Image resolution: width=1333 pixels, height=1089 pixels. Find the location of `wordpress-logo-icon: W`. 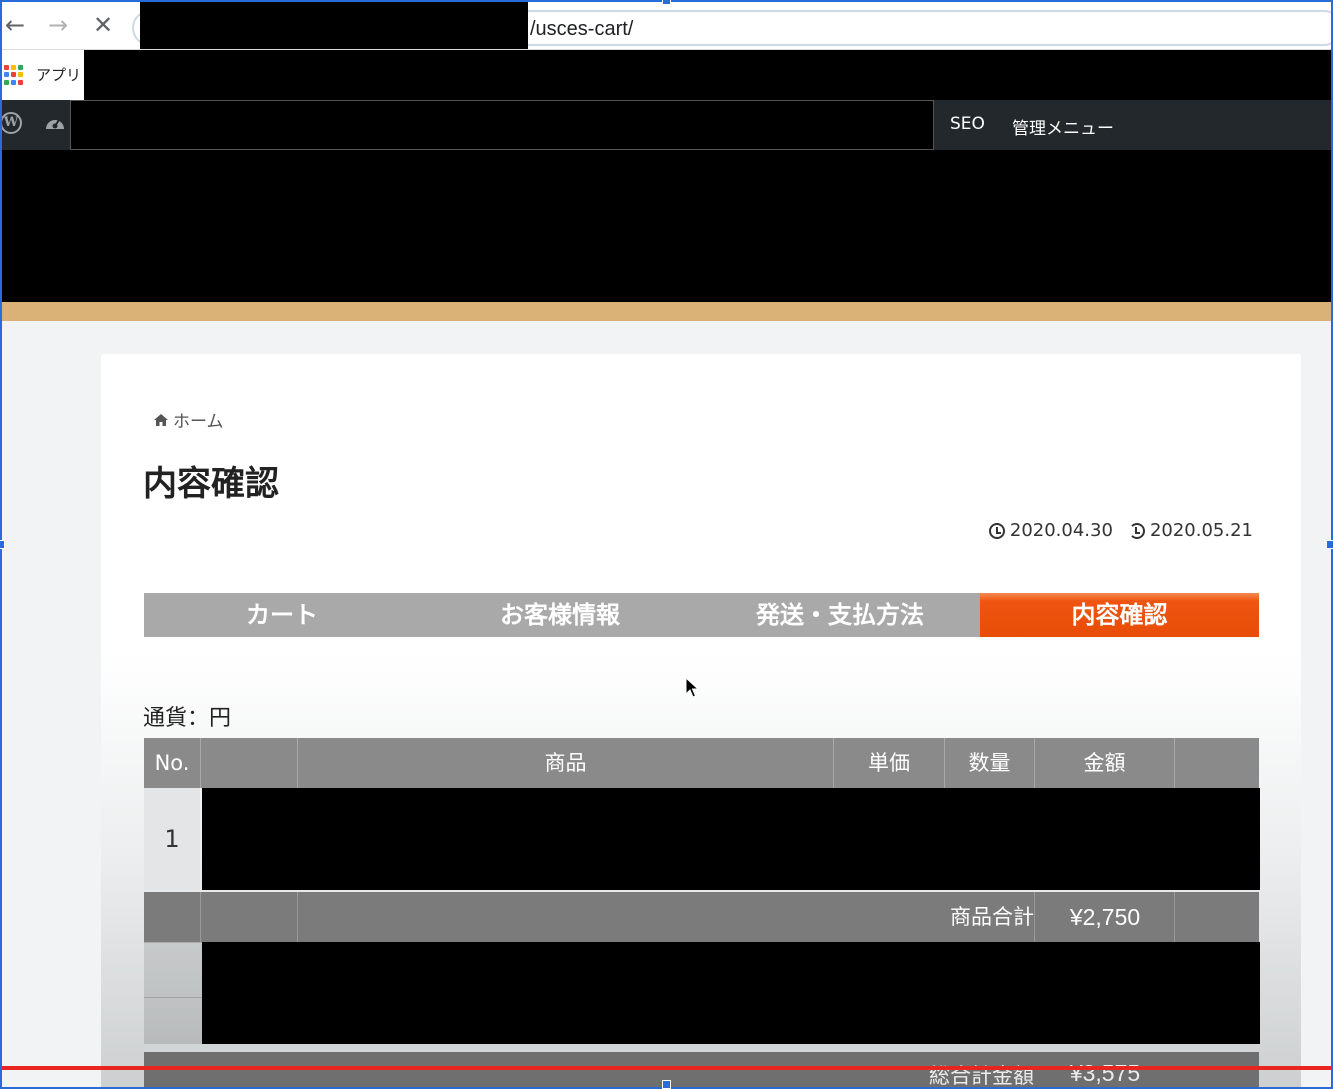

wordpress-logo-icon: W is located at coordinates (11, 123).